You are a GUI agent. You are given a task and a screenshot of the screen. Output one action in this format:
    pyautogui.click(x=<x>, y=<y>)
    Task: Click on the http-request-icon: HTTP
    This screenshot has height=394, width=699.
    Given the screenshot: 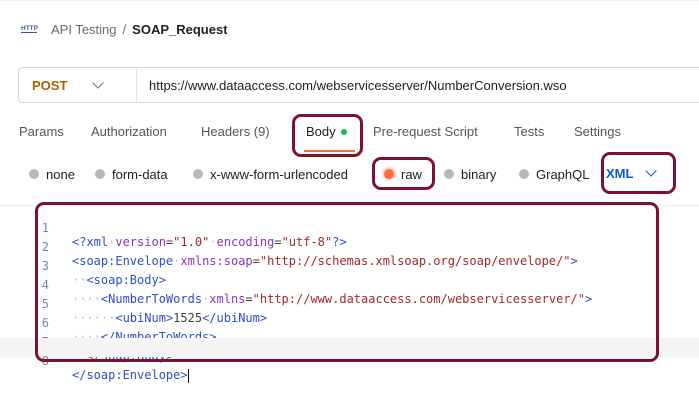 What is the action you would take?
    pyautogui.click(x=30, y=29)
    